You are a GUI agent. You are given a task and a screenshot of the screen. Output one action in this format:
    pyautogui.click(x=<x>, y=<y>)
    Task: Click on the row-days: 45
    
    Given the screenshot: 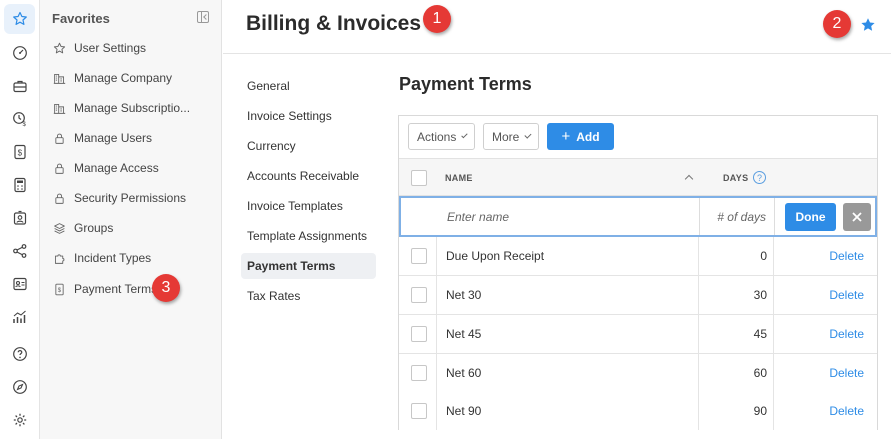 What is the action you would take?
    pyautogui.click(x=760, y=334)
    